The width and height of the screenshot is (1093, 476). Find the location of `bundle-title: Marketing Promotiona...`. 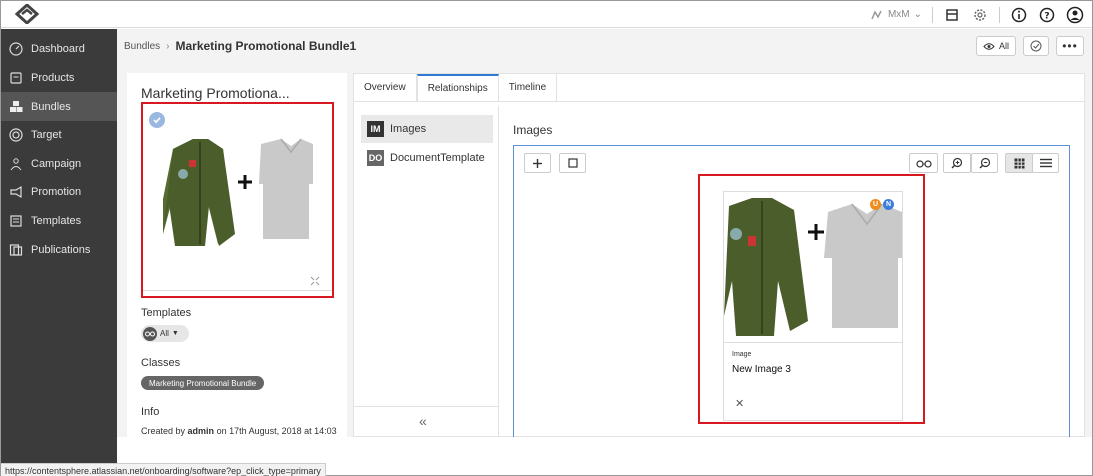

bundle-title: Marketing Promotiona... is located at coordinates (215, 93).